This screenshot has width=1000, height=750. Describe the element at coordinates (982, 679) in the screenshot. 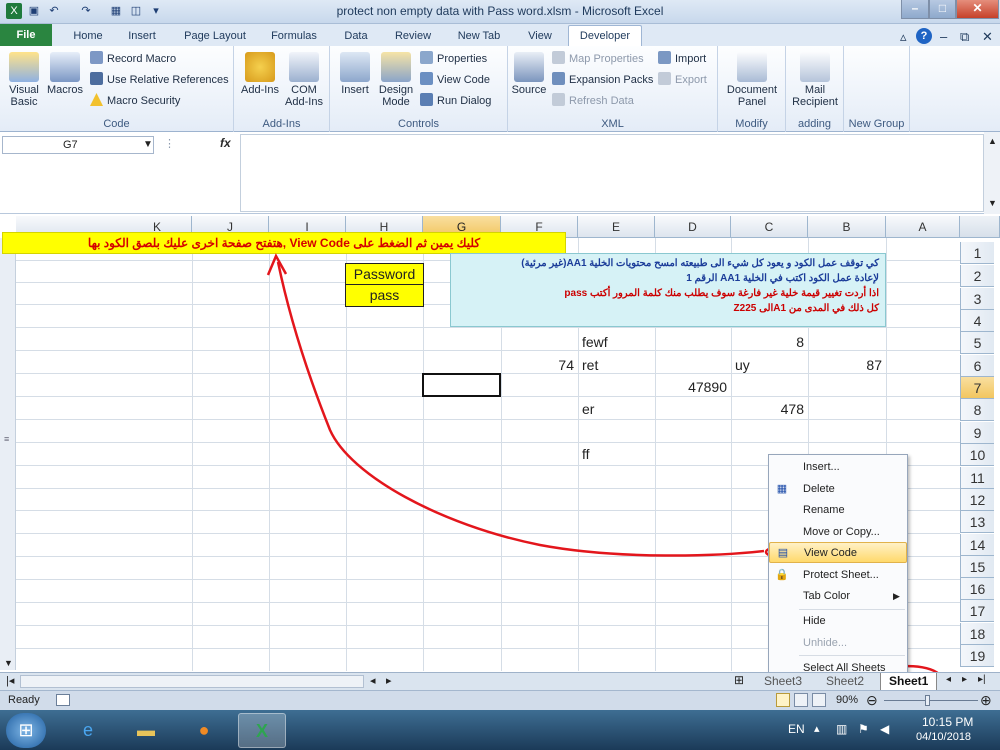

I see `last-sheet-icon: ▸|` at that location.